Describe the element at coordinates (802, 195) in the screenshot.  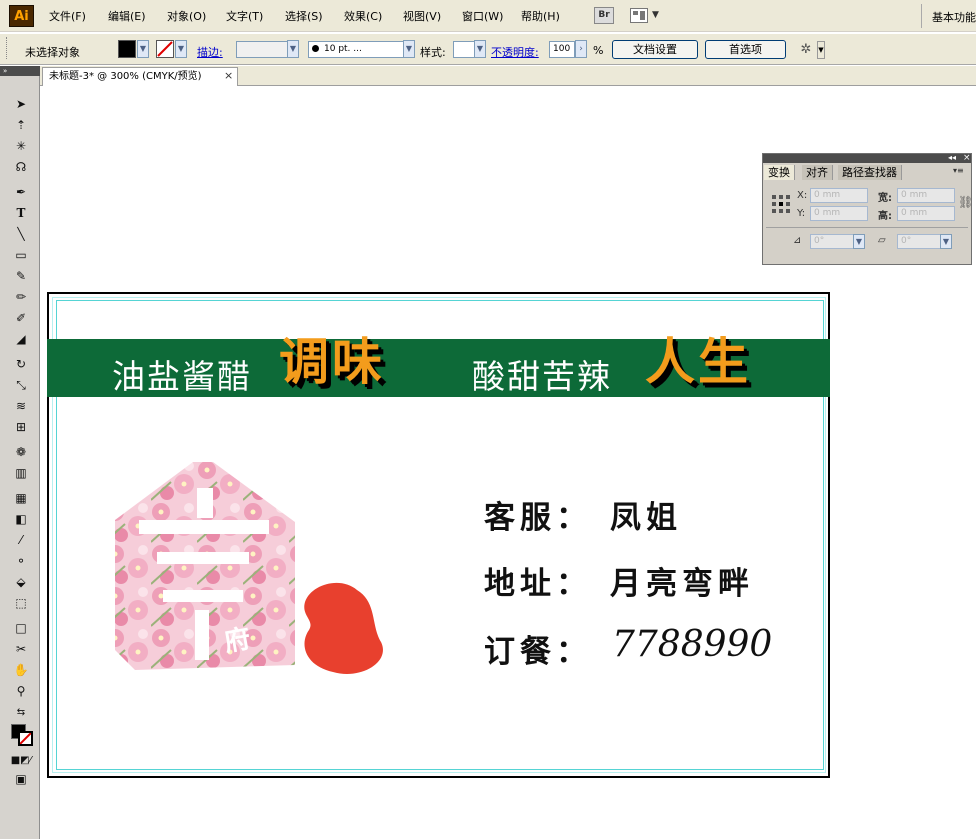
I see `x-label: X:` at that location.